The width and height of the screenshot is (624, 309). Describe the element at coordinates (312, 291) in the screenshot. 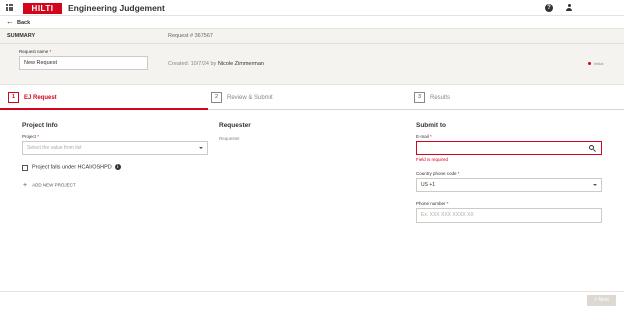

I see `footer-divider` at that location.